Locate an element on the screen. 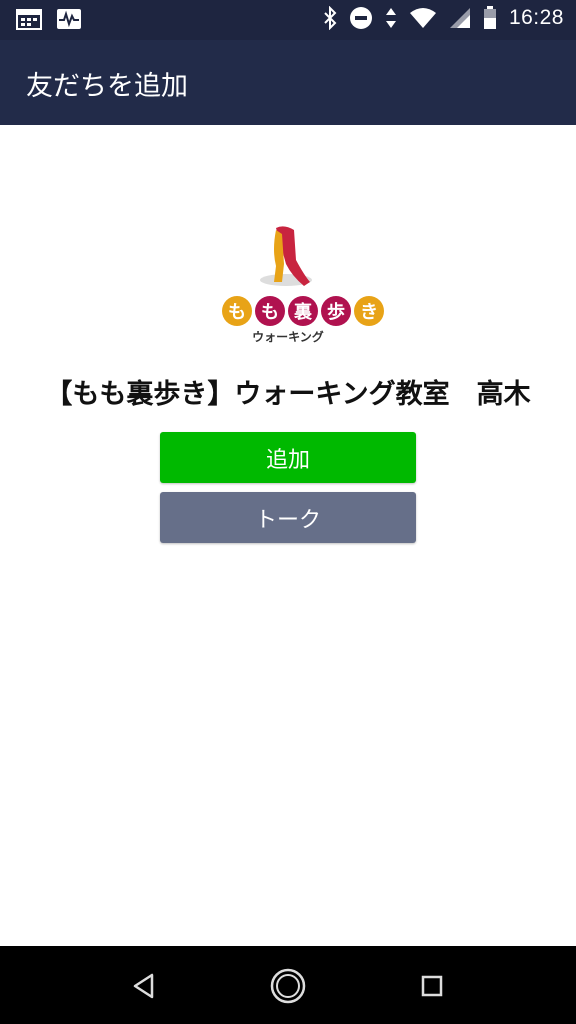 Image resolution: width=576 pixels, height=1024 pixels. status-bar: 16:28 is located at coordinates (288, 20).